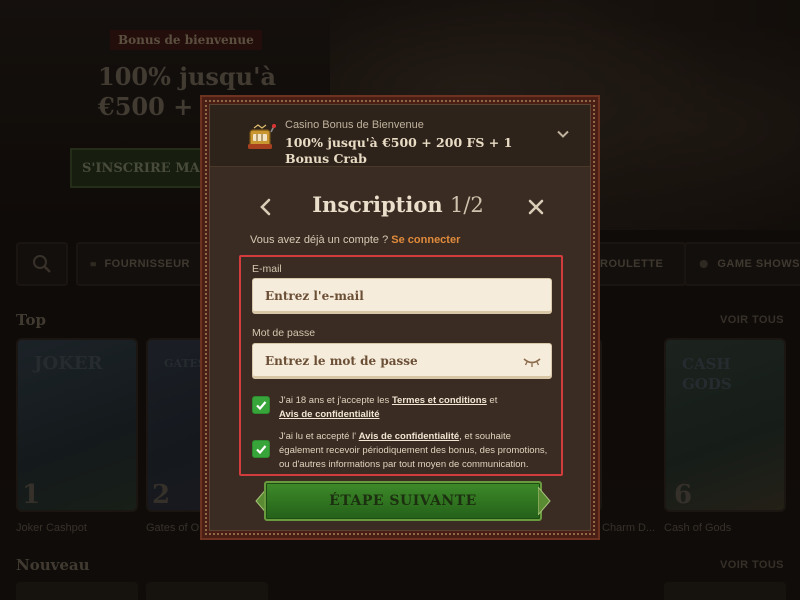 Image resolution: width=800 pixels, height=600 pixels. Describe the element at coordinates (262, 136) in the screenshot. I see `slot-machine-icon` at that location.